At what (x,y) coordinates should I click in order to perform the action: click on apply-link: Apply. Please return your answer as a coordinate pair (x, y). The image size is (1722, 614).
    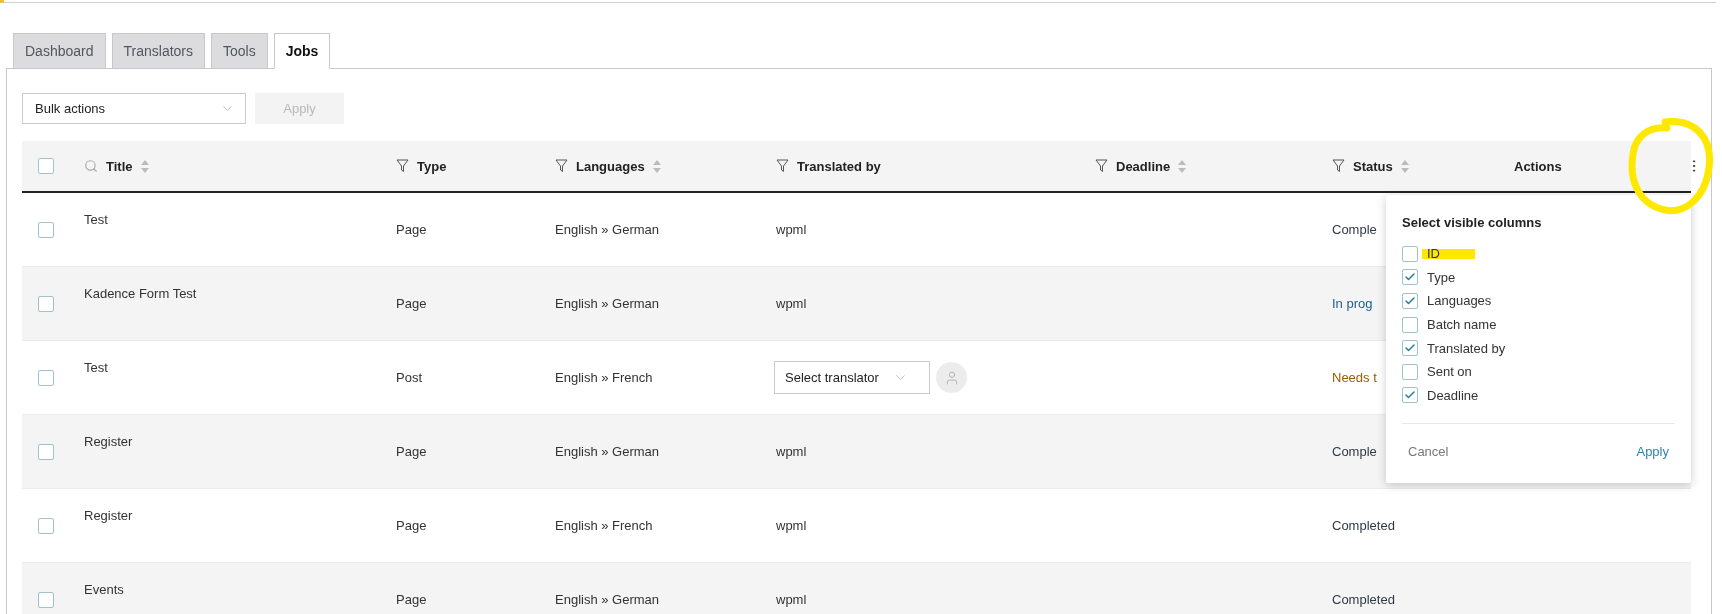
    Looking at the image, I should click on (1652, 452).